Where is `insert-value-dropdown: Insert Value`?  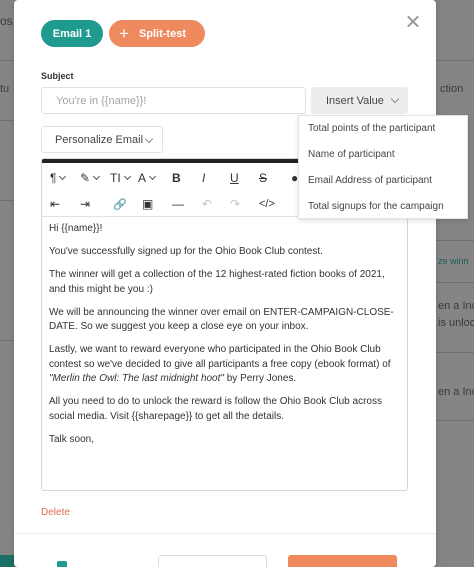
insert-value-dropdown: Insert Value is located at coordinates (359, 100).